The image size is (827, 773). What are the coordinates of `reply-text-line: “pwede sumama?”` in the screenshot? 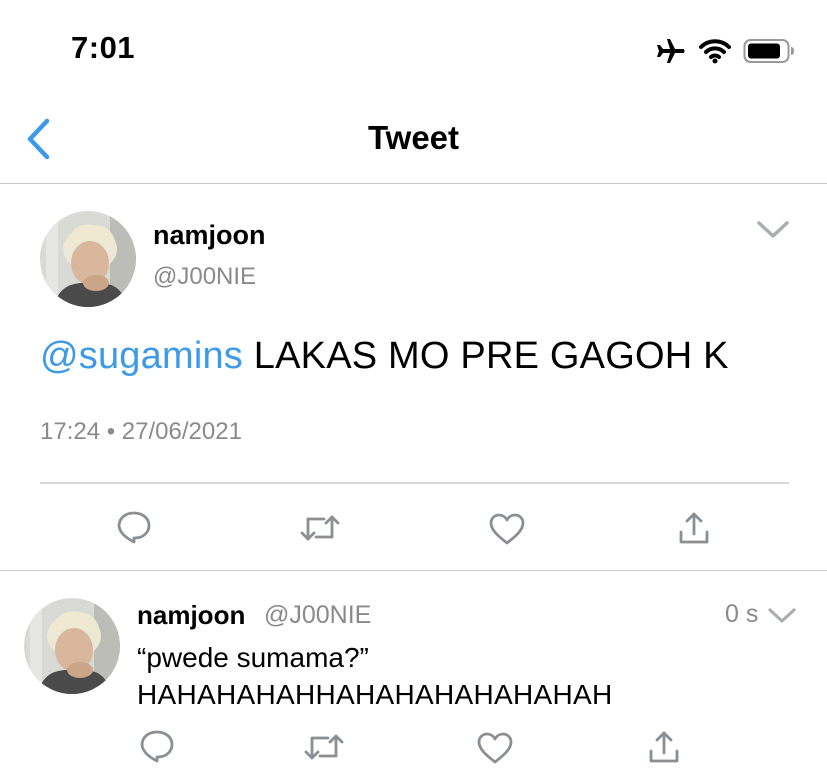 It's located at (253, 657).